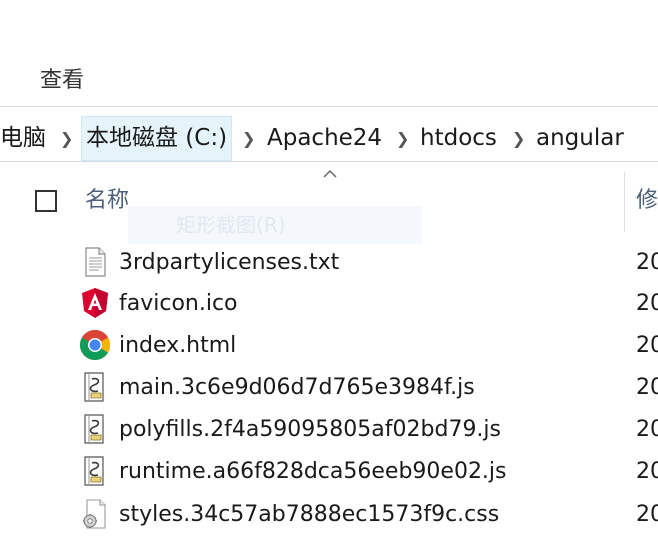 Image resolution: width=658 pixels, height=553 pixels. What do you see at coordinates (275, 225) in the screenshot?
I see `snip-menu-ghost: 矩形截图(R)` at bounding box center [275, 225].